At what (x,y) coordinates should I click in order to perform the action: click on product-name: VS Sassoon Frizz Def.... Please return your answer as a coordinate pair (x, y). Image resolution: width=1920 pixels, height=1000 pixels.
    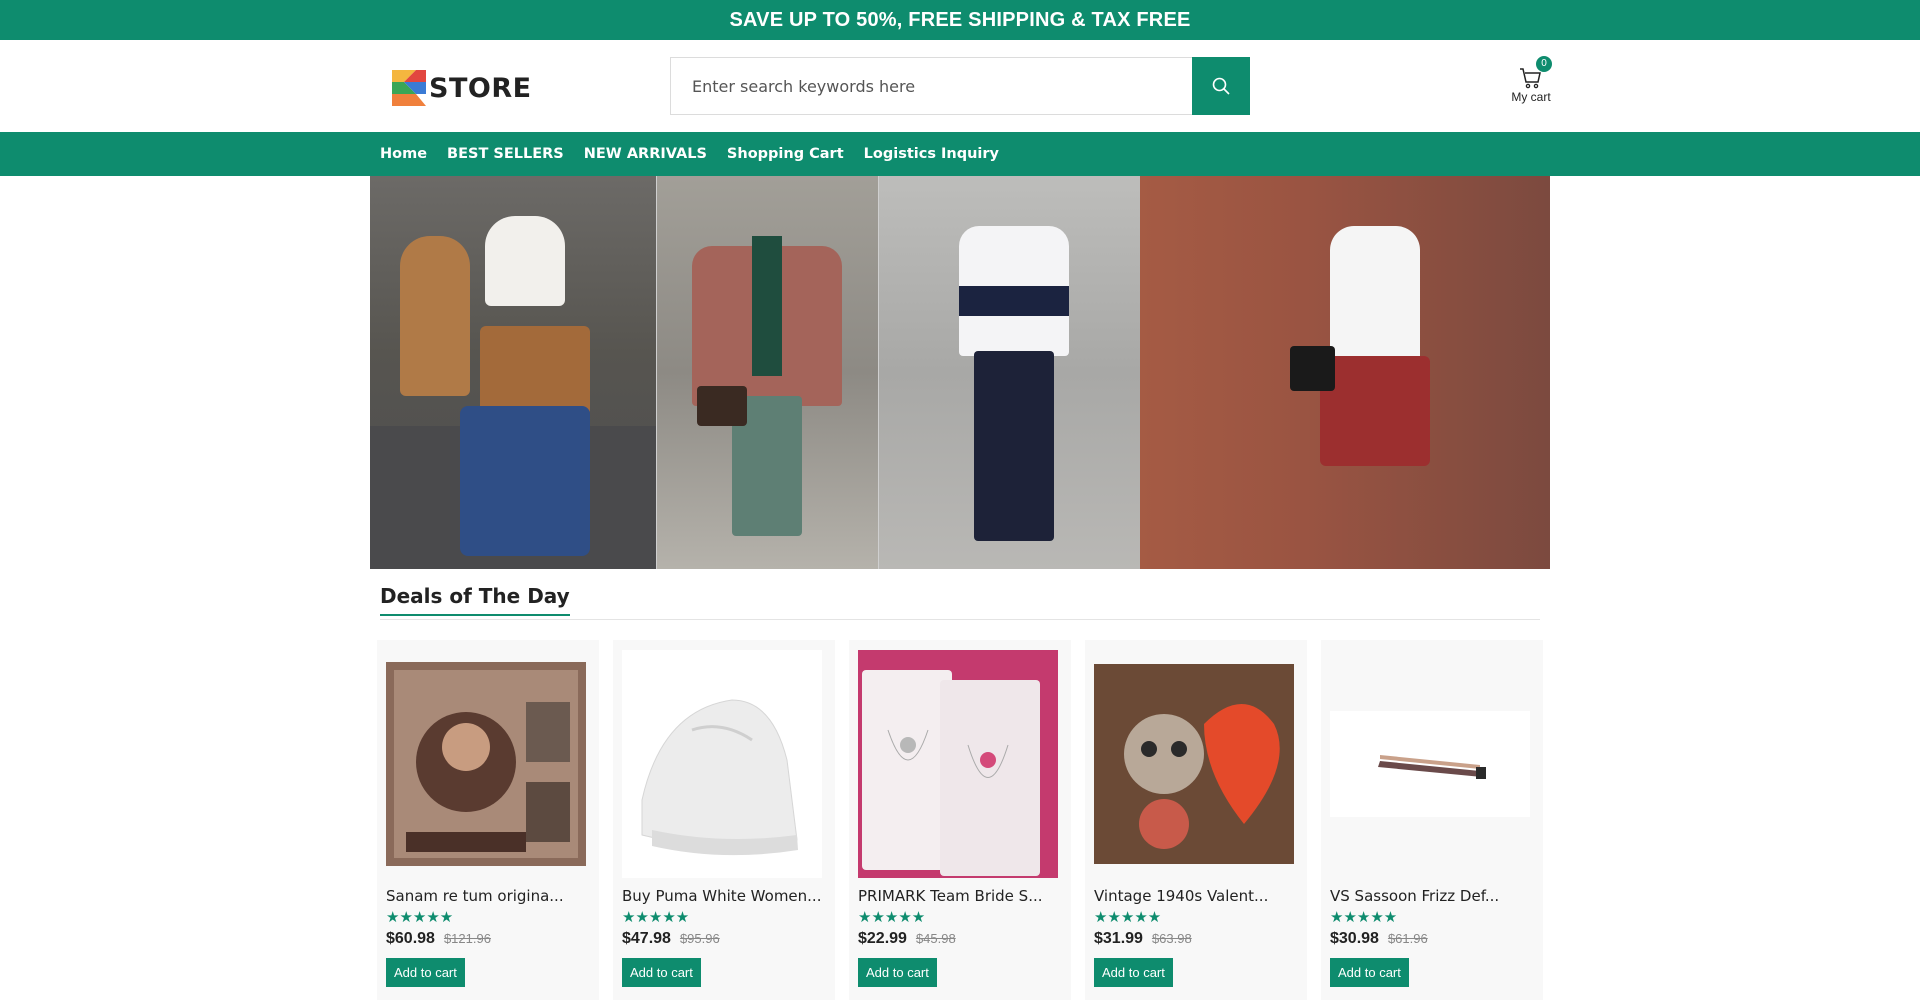
    Looking at the image, I should click on (1432, 896).